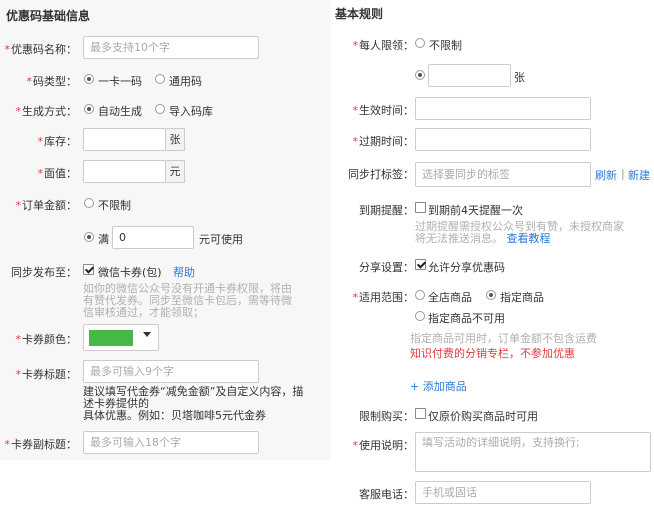 This screenshot has height=508, width=654. What do you see at coordinates (503, 108) in the screenshot?
I see `effective-time-input` at bounding box center [503, 108].